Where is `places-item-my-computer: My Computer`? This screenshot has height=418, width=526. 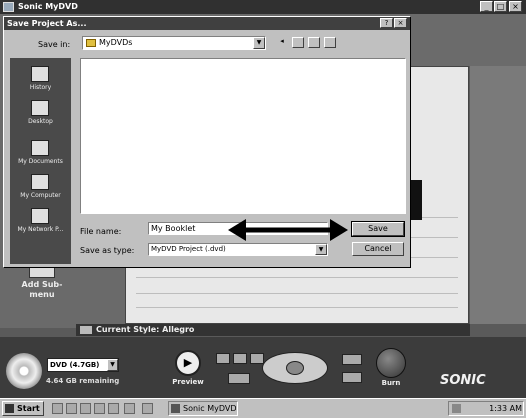
places-item-my-computer: My Computer is located at coordinates (40, 195).